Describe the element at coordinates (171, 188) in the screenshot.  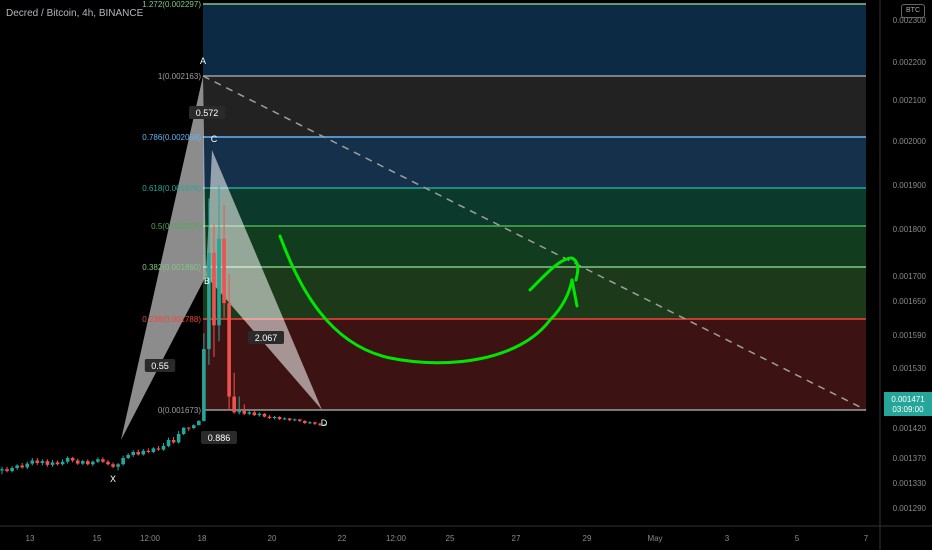
I see `fib-label-0.618: 0.618(0.001976)` at that location.